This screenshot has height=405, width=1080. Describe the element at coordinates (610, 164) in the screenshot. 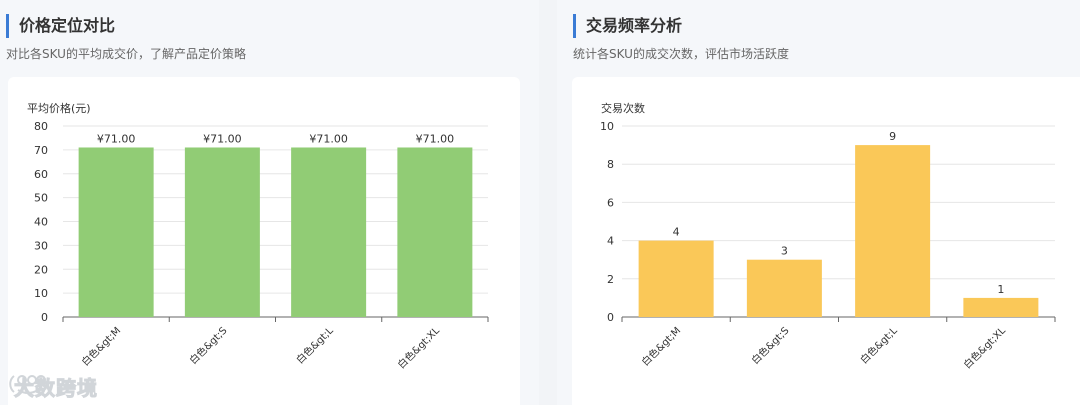

I see `y-tick-label: 8` at that location.